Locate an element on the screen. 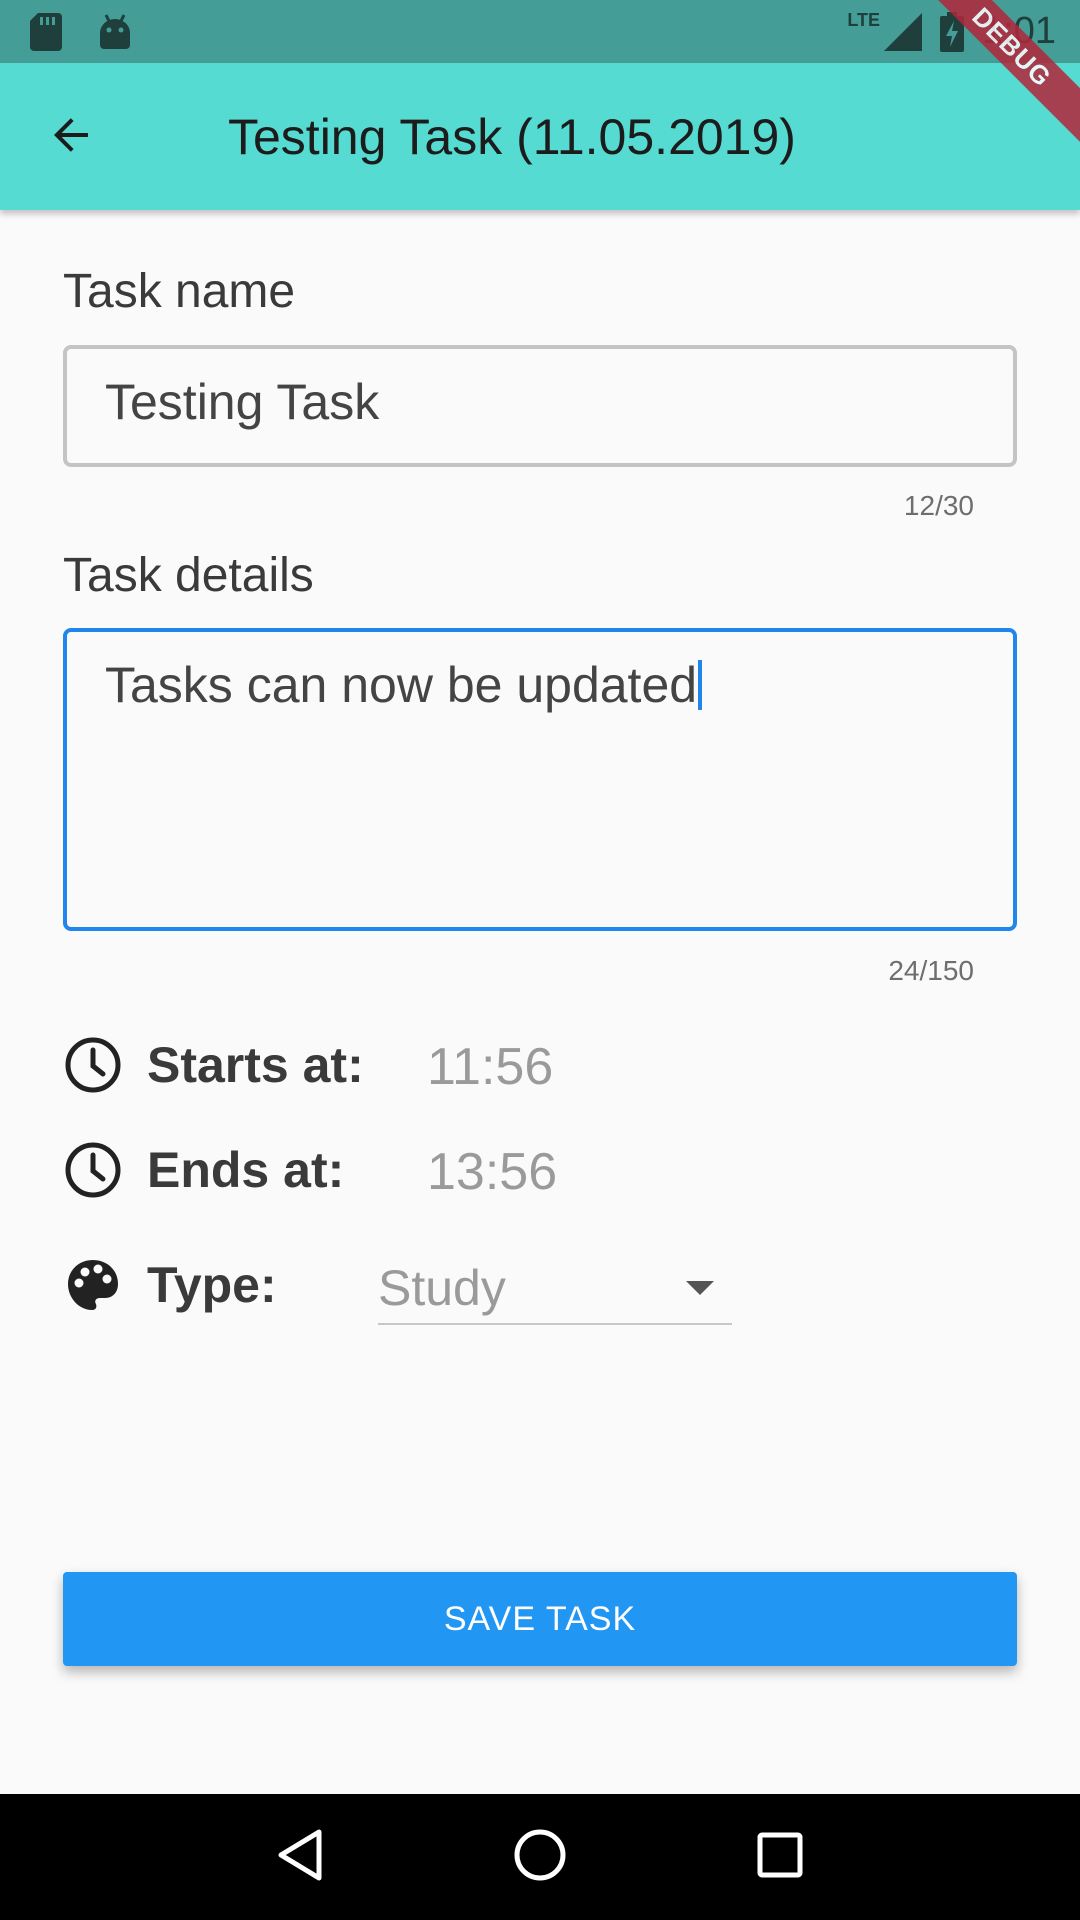 The image size is (1080, 1920). back-triangle-icon is located at coordinates (300, 1857).